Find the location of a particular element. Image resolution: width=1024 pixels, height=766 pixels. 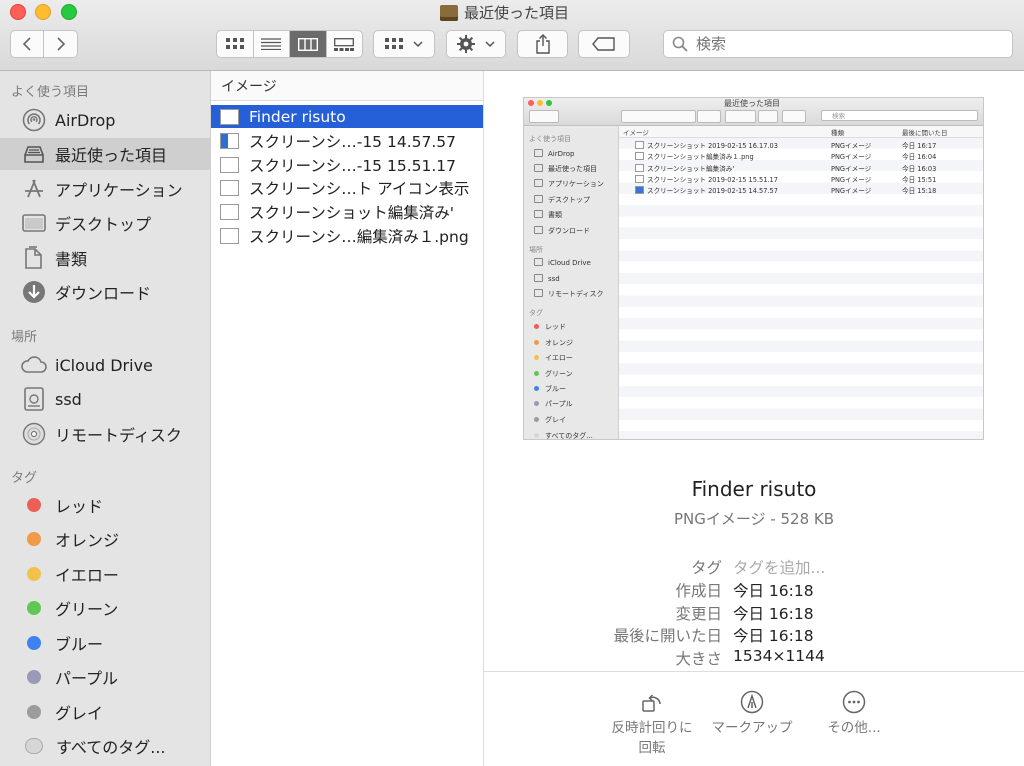

sidebar-tag-blue: ブルー is located at coordinates (105, 643).